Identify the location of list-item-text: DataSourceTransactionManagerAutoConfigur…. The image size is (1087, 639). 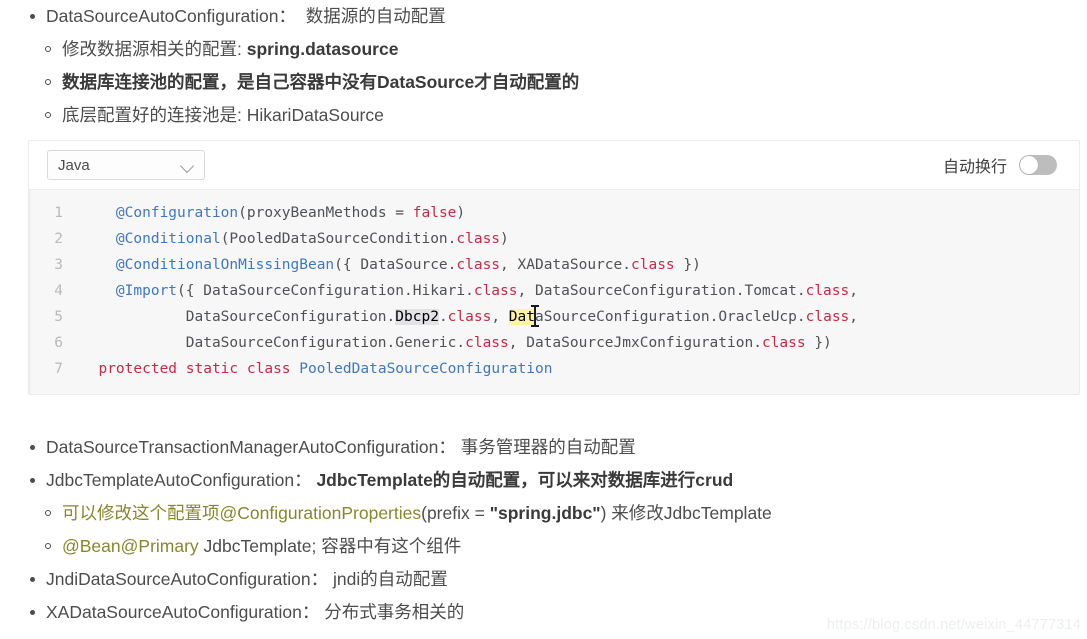
(341, 447).